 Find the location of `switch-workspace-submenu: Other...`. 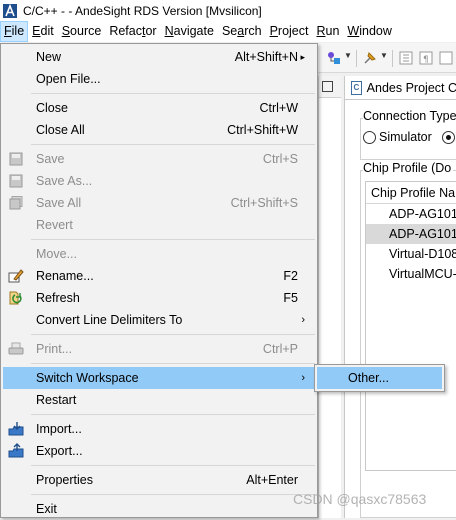

switch-workspace-submenu: Other... is located at coordinates (379, 378).